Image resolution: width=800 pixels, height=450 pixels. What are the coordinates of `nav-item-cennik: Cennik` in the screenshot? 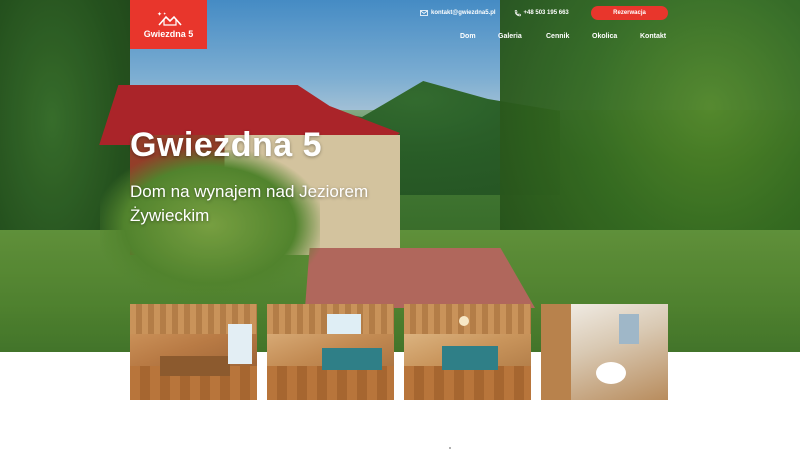 It's located at (557, 36).